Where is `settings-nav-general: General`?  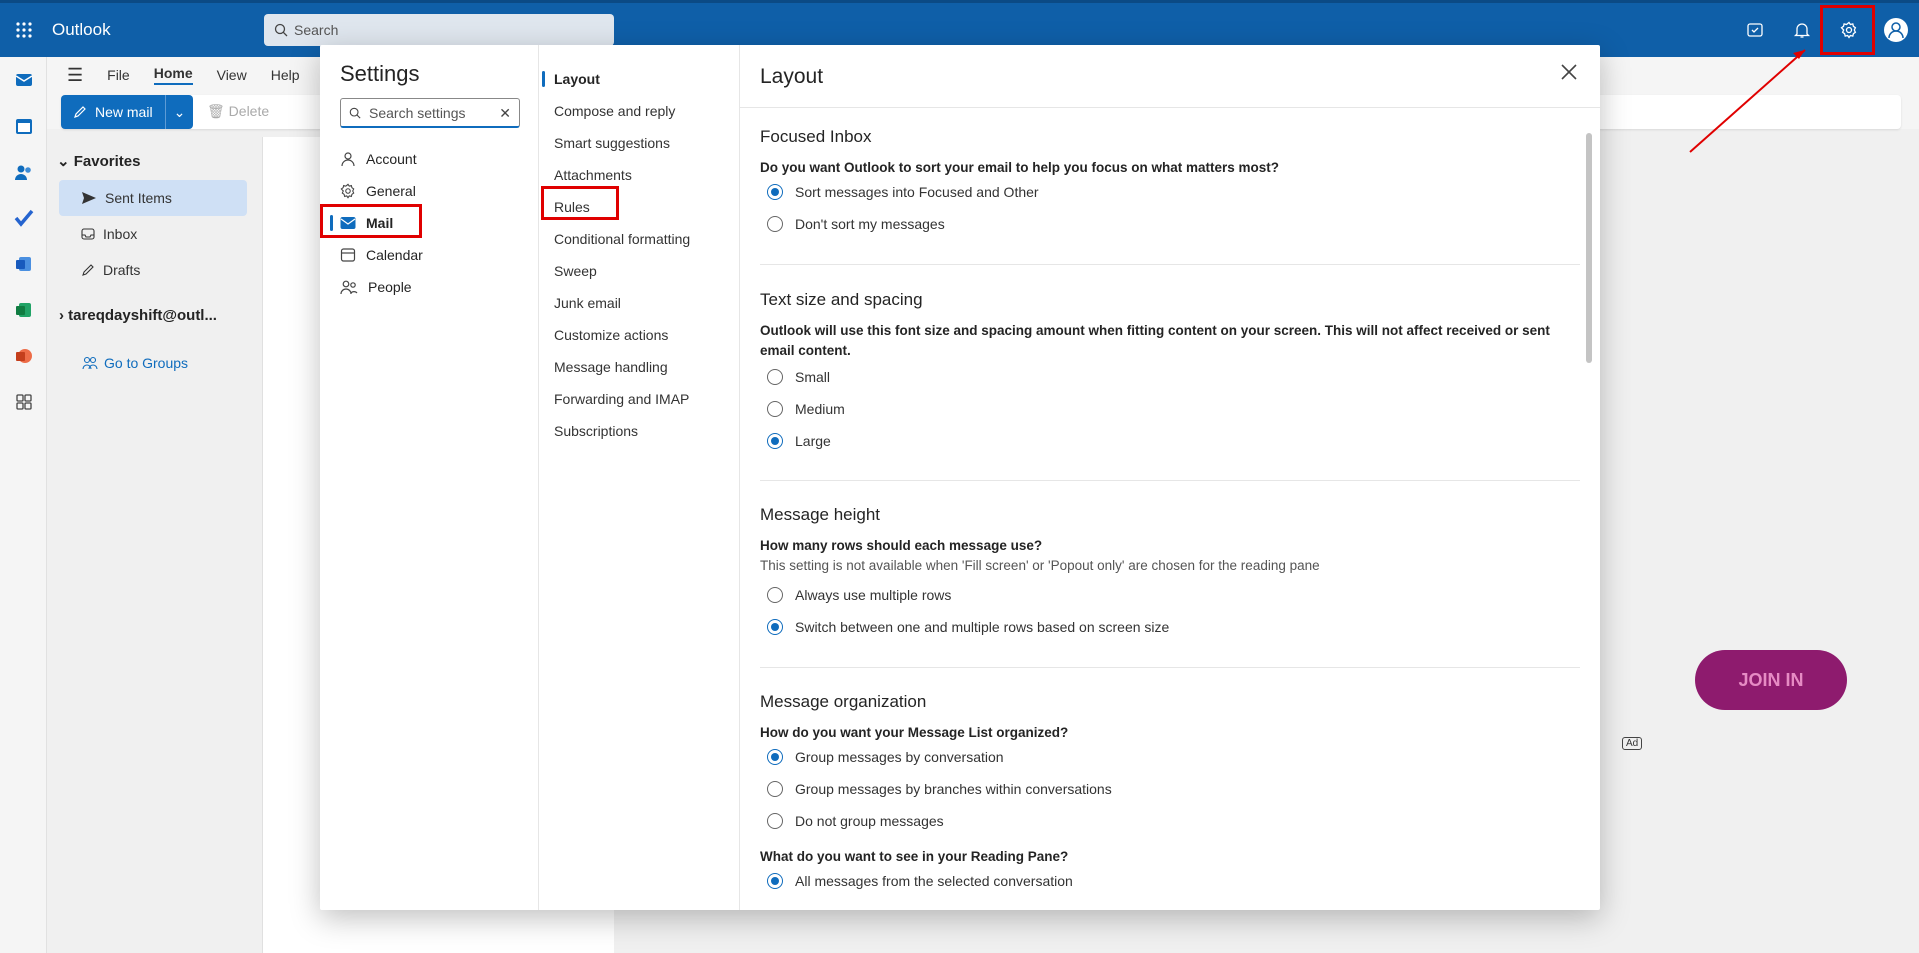
settings-nav-general: General is located at coordinates (378, 191).